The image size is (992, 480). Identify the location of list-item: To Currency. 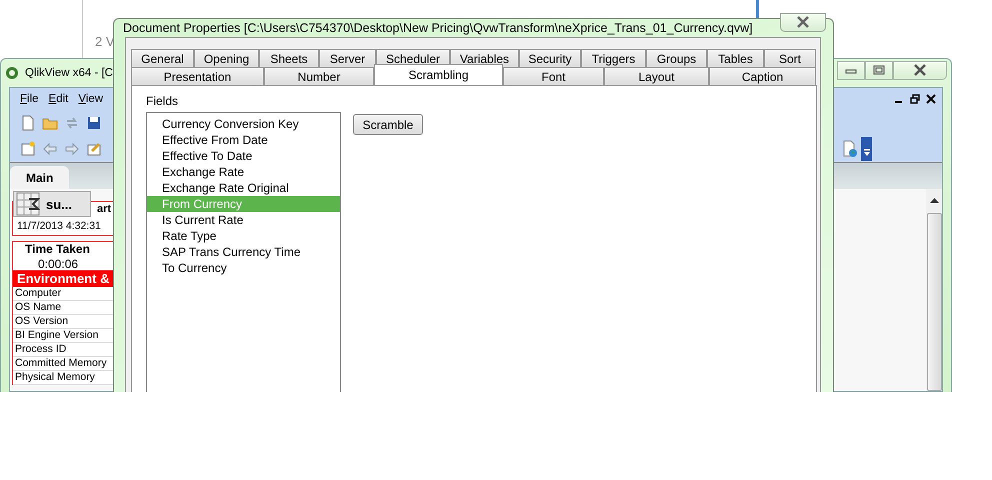
(243, 268).